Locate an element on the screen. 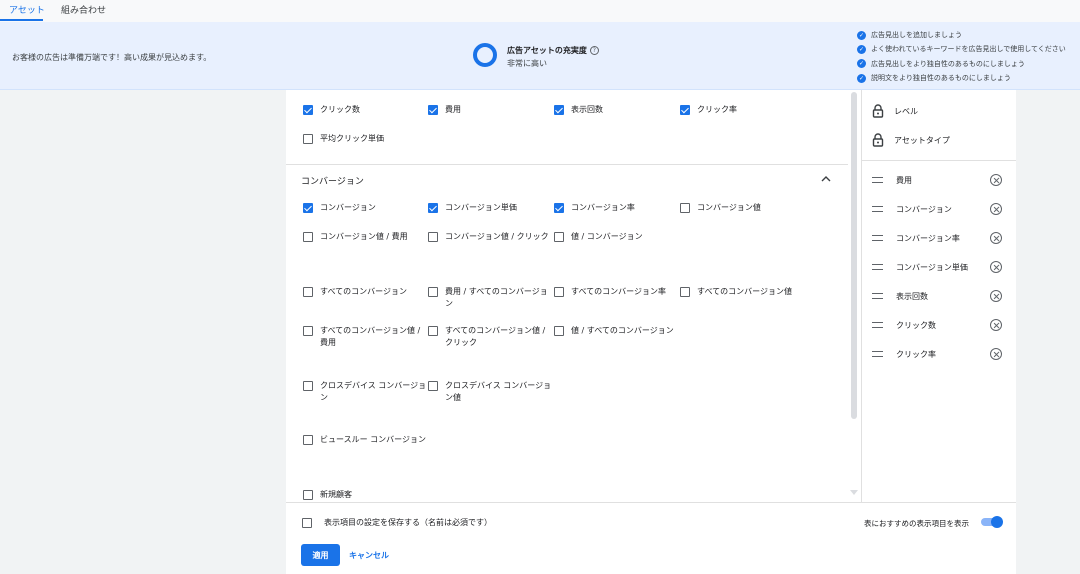 The width and height of the screenshot is (1080, 574). tip-item: ✓ よく使われているキーワードを広告見出しで使用してください is located at coordinates (961, 49).